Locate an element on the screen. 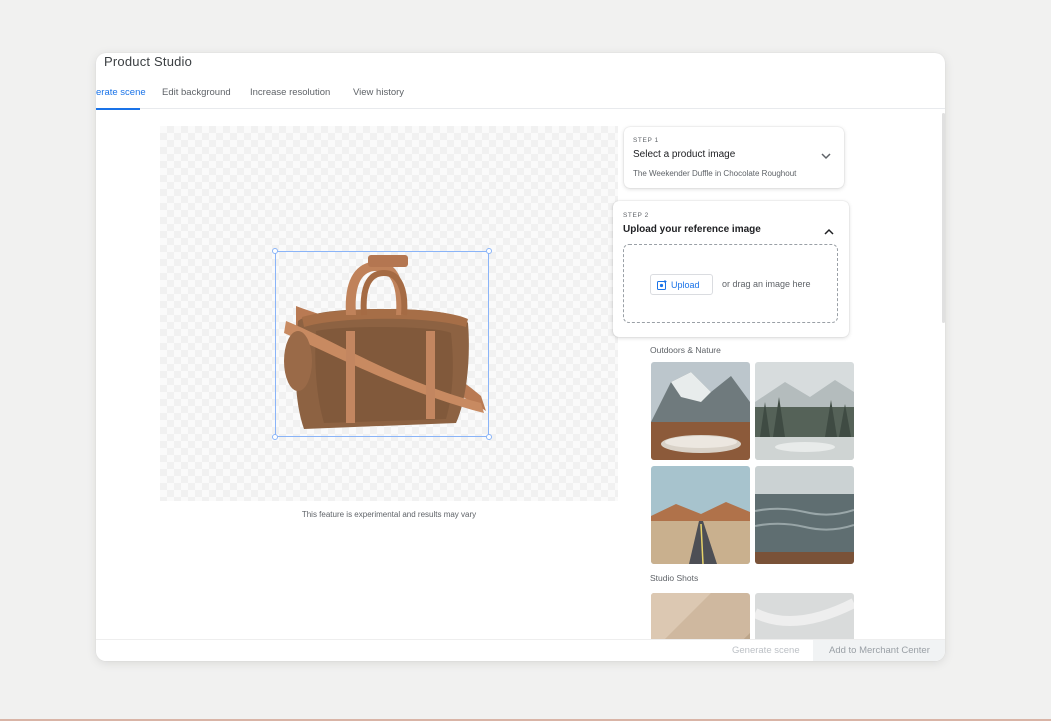  add-to-merchant-center-button: Add to Merchant Center is located at coordinates (879, 650).